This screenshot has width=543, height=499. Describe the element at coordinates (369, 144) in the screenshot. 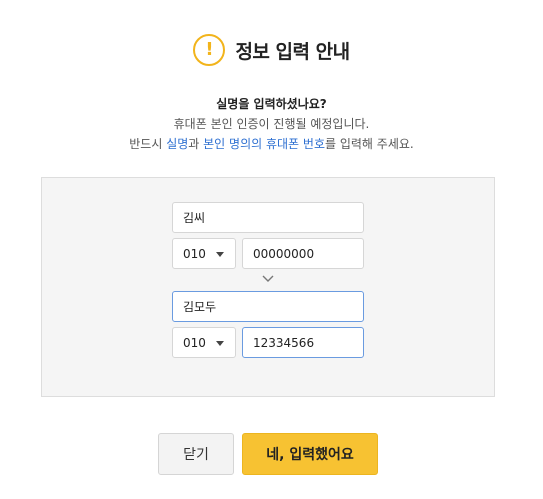

I see `description-suffix: 를 입력해 주세요.` at that location.